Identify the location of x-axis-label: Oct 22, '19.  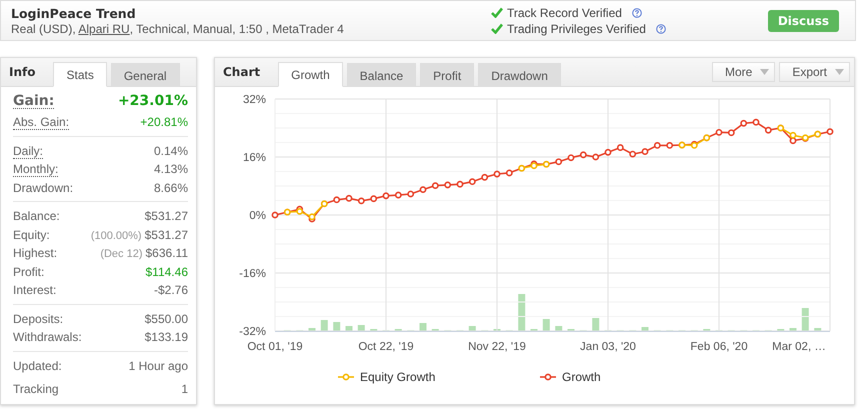
(386, 347).